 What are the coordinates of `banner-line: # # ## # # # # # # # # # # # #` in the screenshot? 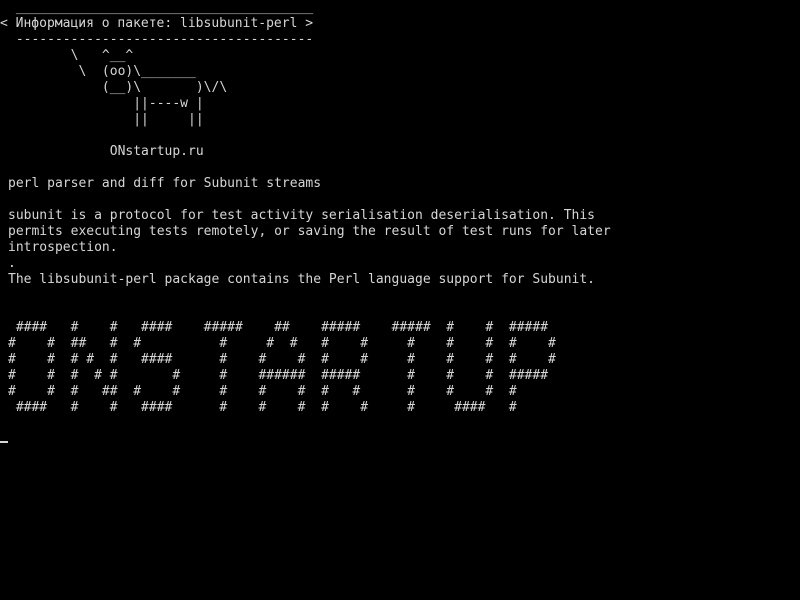 It's located at (282, 343).